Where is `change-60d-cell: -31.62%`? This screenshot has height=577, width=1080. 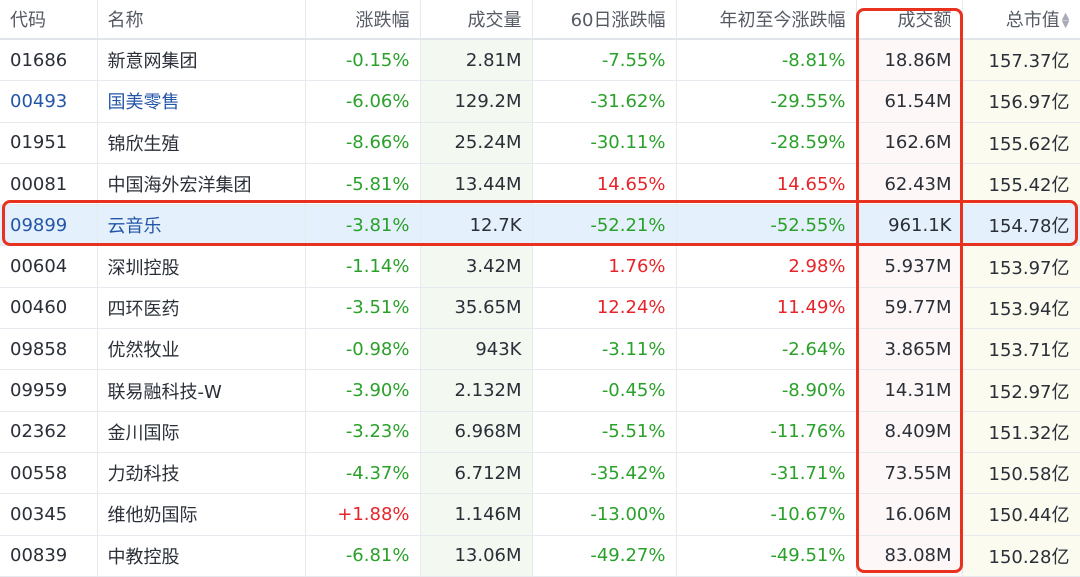
change-60d-cell: -31.62% is located at coordinates (604, 101).